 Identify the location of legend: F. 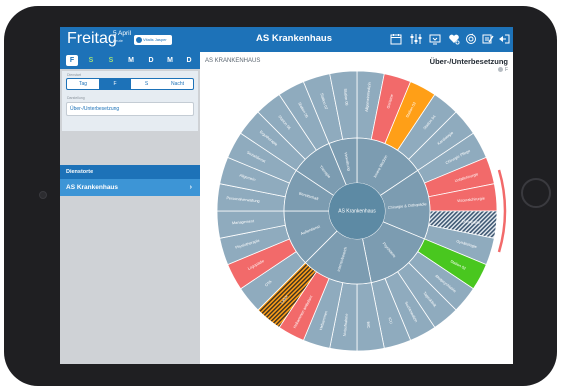
(502, 70).